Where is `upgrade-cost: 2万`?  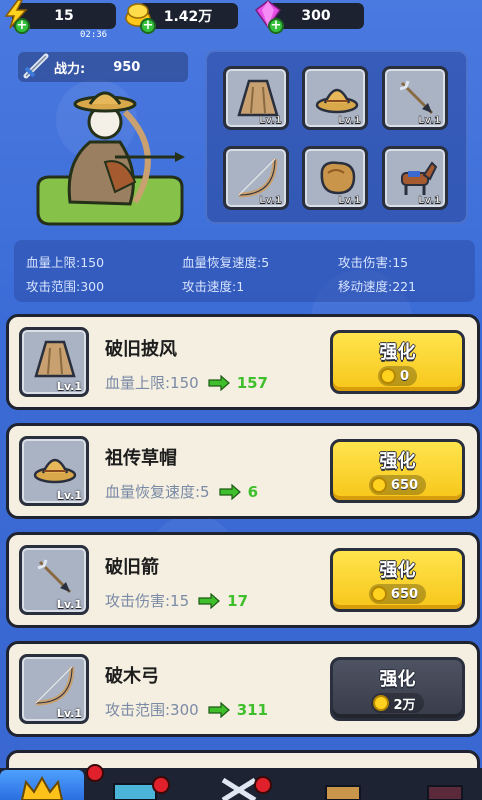
upgrade-cost: 2万 is located at coordinates (397, 703).